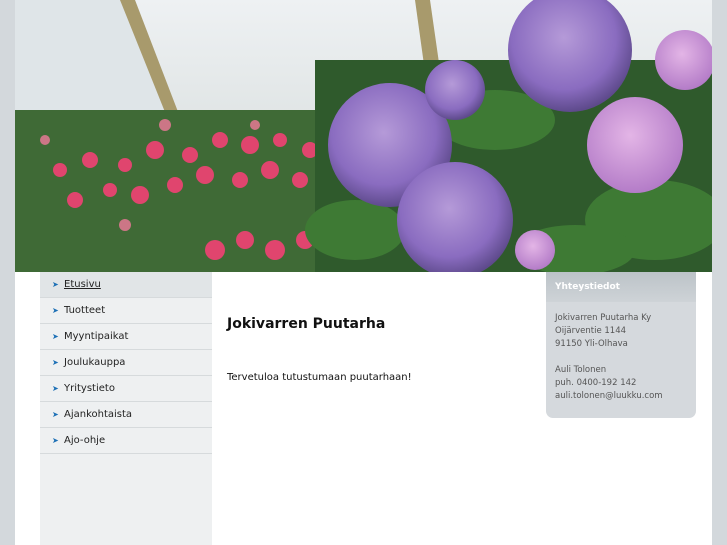 This screenshot has height=545, width=727. Describe the element at coordinates (126, 285) in the screenshot. I see `nav-item-etusivu: ➤ Etusivu` at that location.